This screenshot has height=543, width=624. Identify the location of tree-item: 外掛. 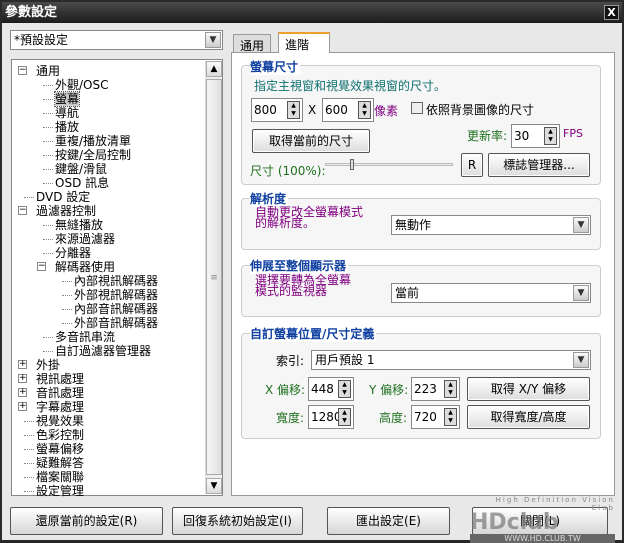
(48, 365).